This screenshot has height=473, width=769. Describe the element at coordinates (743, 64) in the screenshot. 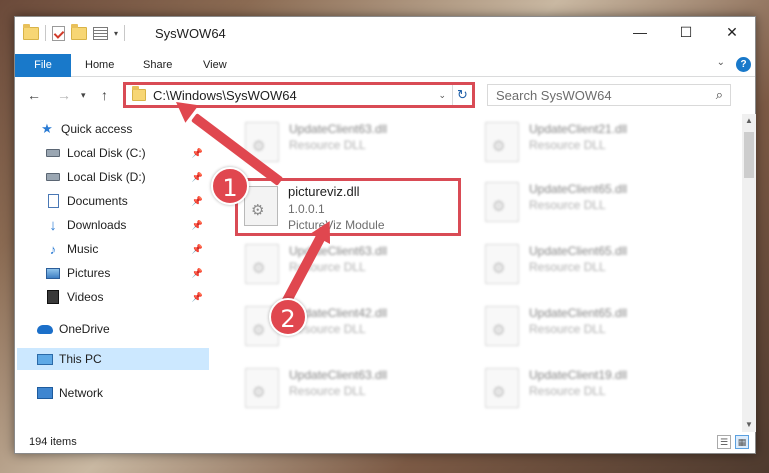

I see `help-icon: ?` at that location.